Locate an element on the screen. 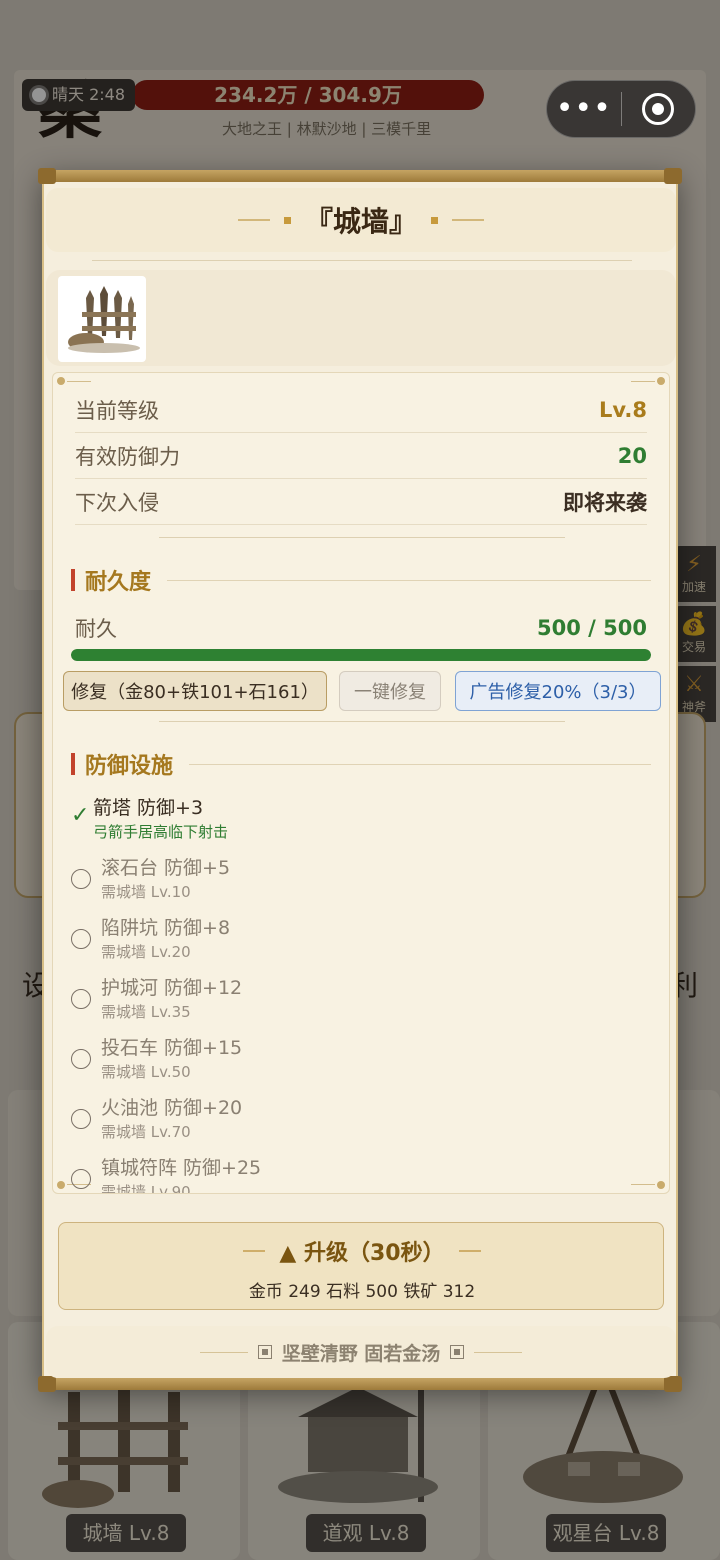  defense-section-header: 防御设施 is located at coordinates (361, 764).